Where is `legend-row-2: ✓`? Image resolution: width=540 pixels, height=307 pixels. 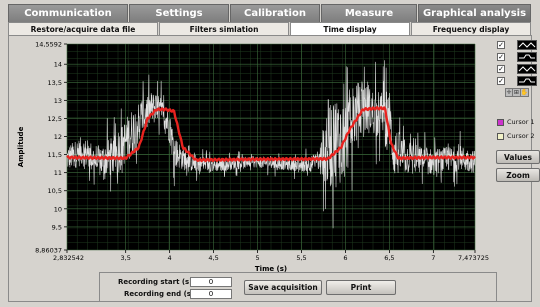 legend-row-2: ✓ is located at coordinates (517, 57).